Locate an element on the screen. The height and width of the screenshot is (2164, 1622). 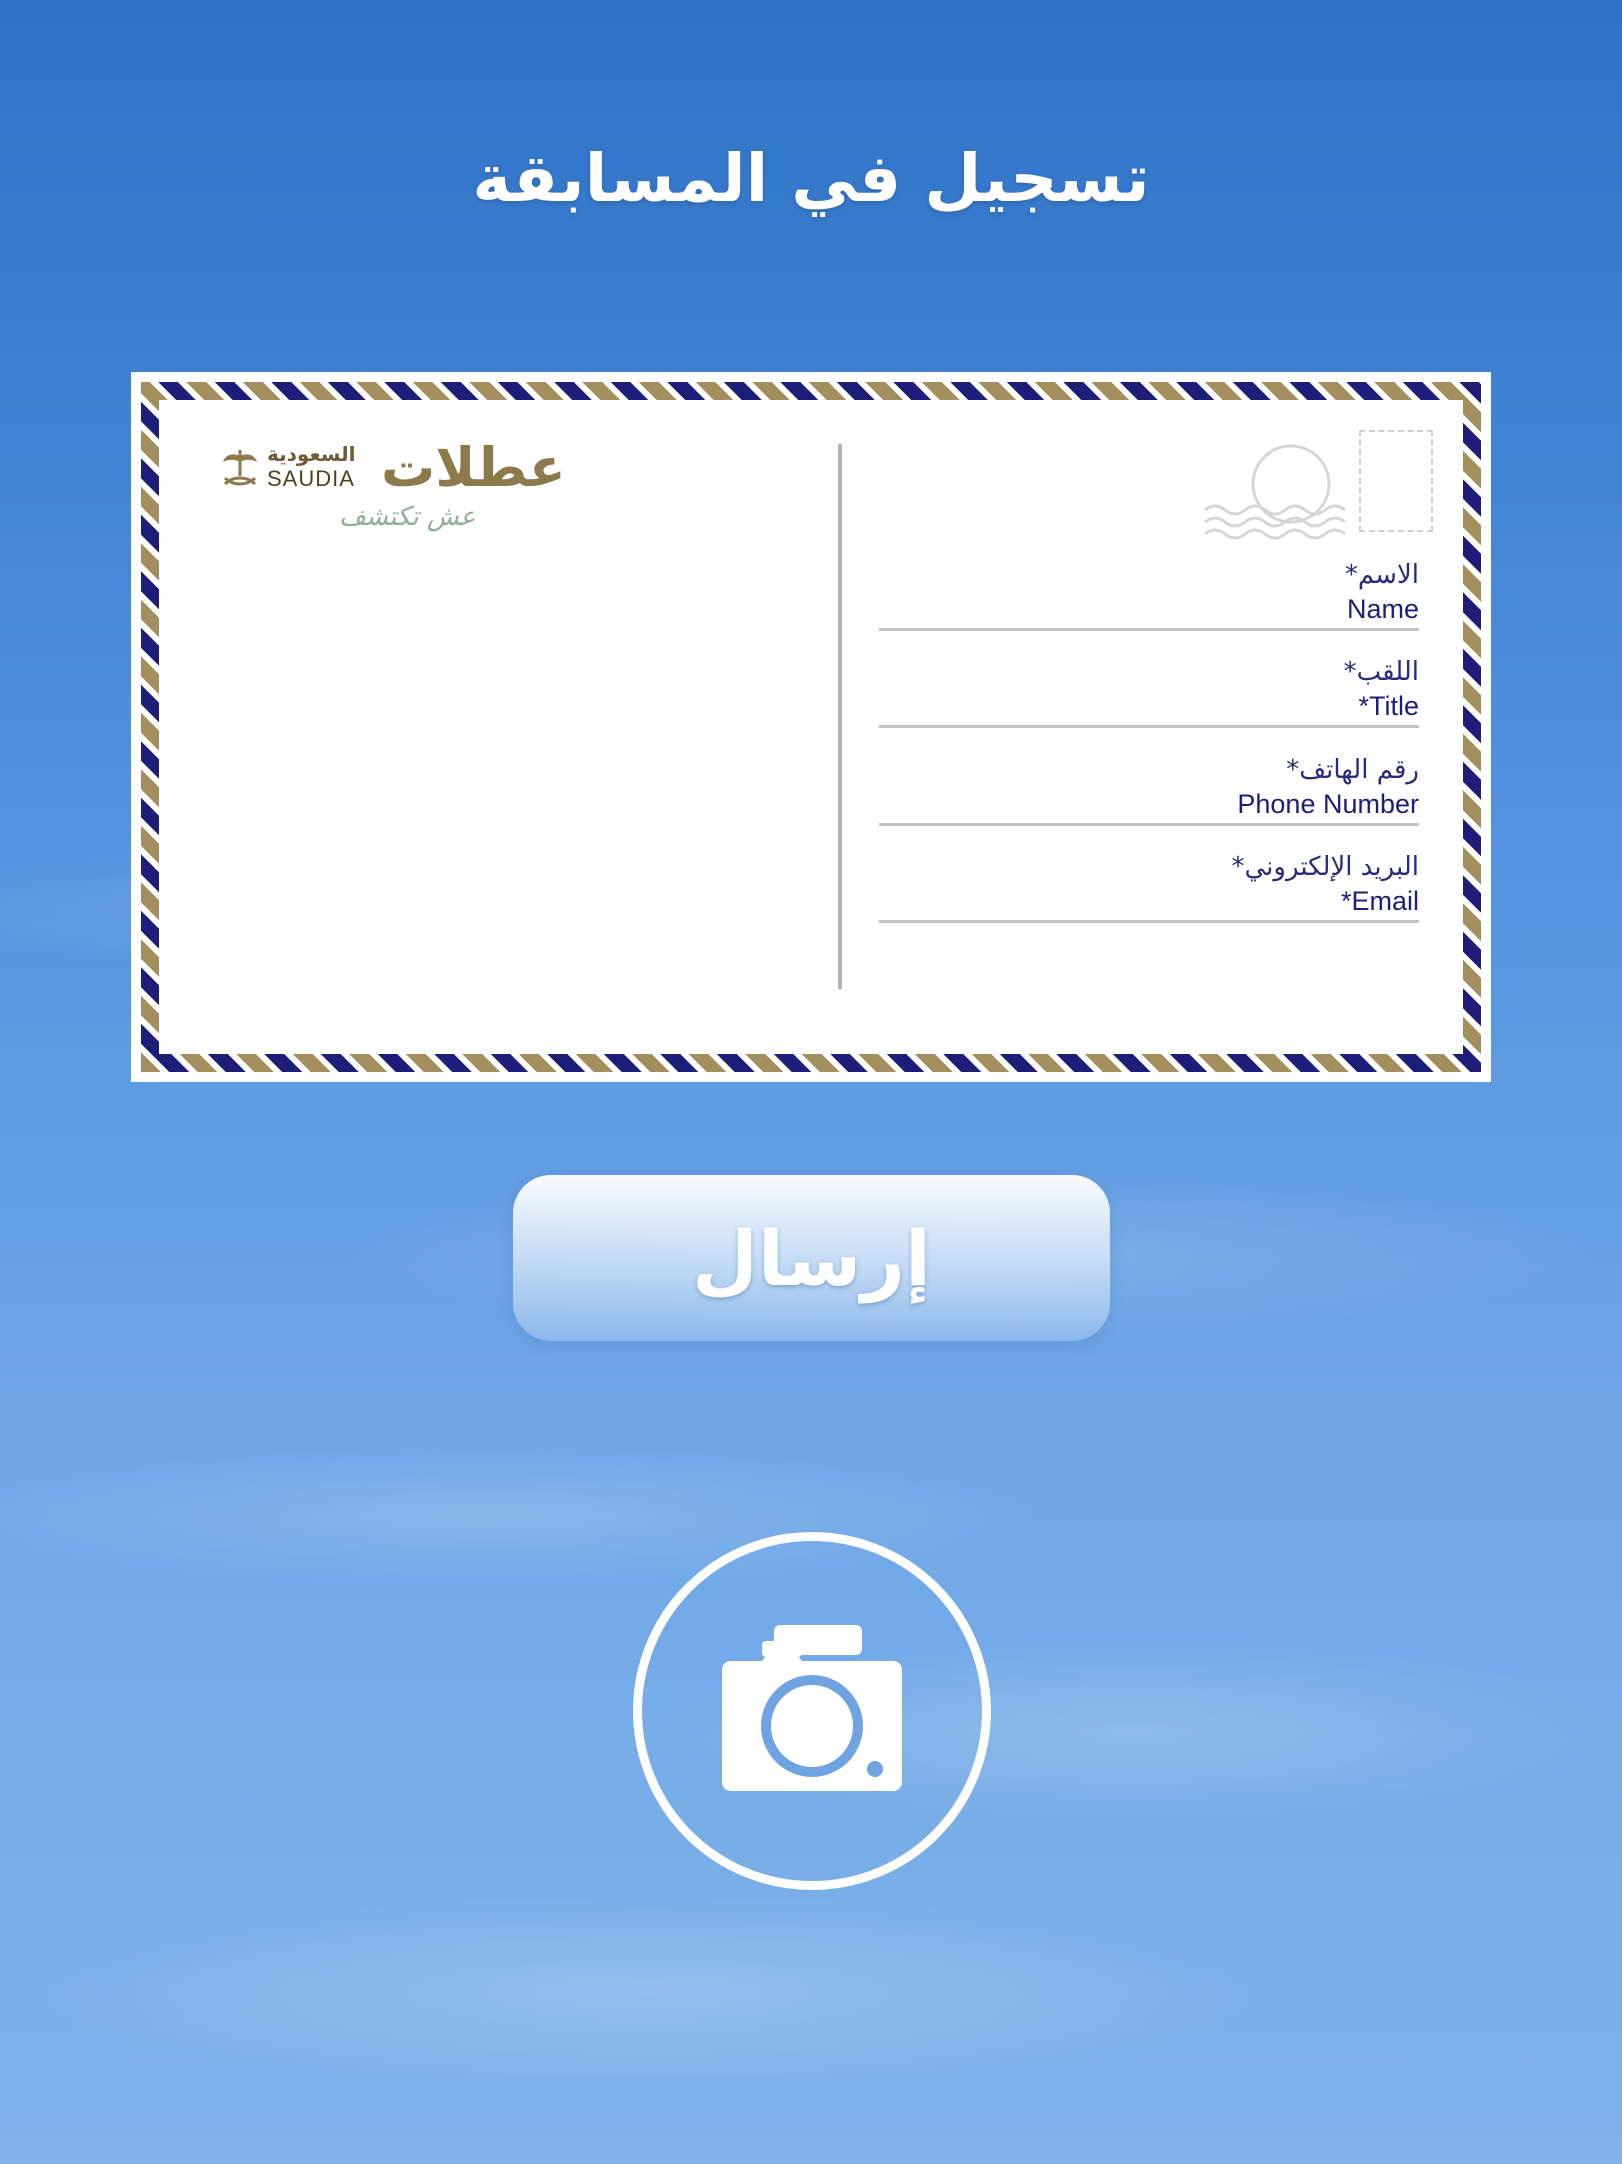
saudia-arabic-wordmark: السعودية is located at coordinates (311, 454).